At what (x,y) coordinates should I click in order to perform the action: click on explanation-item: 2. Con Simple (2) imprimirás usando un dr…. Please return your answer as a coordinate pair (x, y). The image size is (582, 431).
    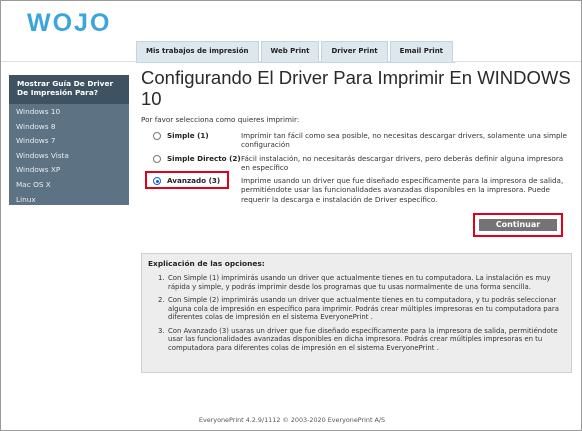
    Looking at the image, I should click on (361, 309).